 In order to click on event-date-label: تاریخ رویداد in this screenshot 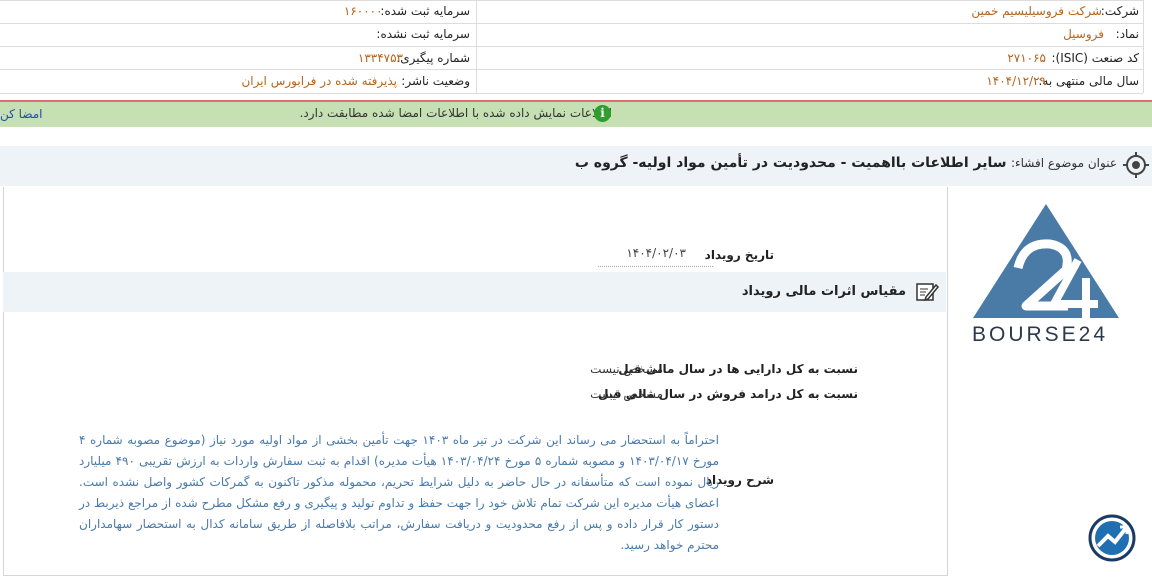, I will do `click(739, 255)`.